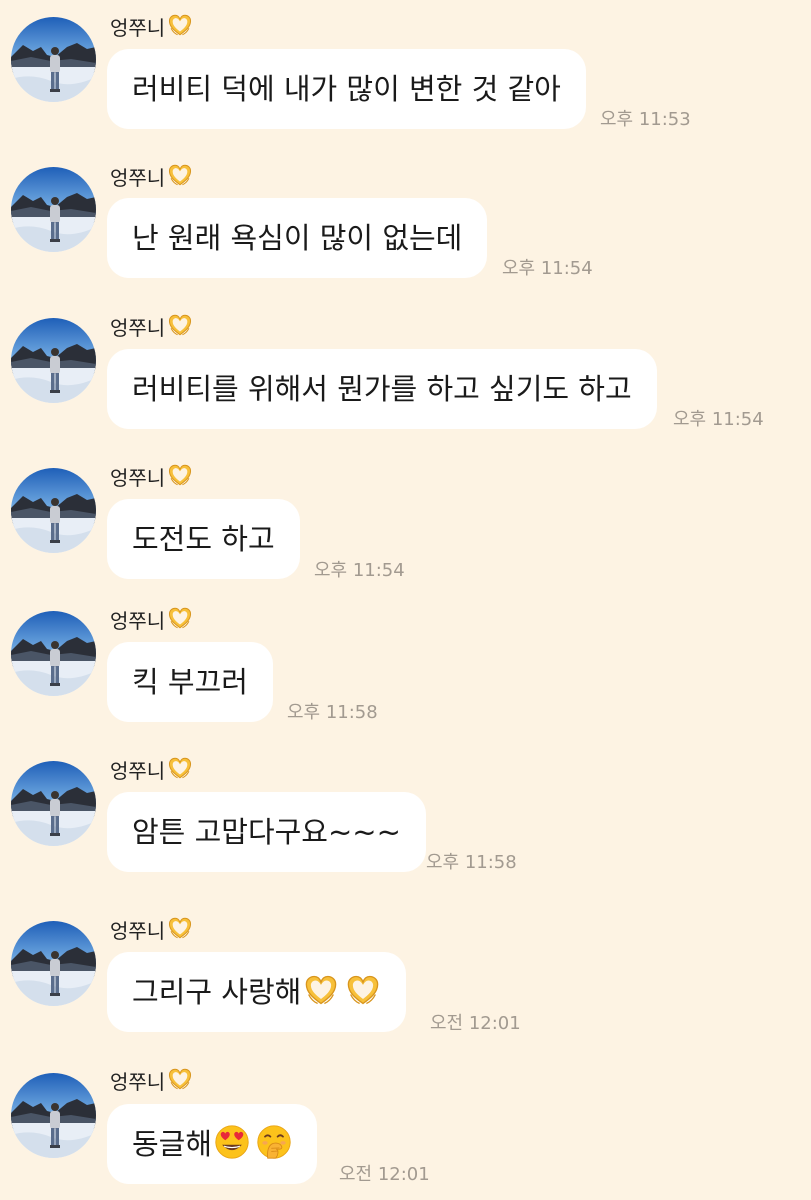 The width and height of the screenshot is (811, 1200). I want to click on message-bubble: 러비티 덕에 내가 많이 변한 것 같아, so click(346, 89).